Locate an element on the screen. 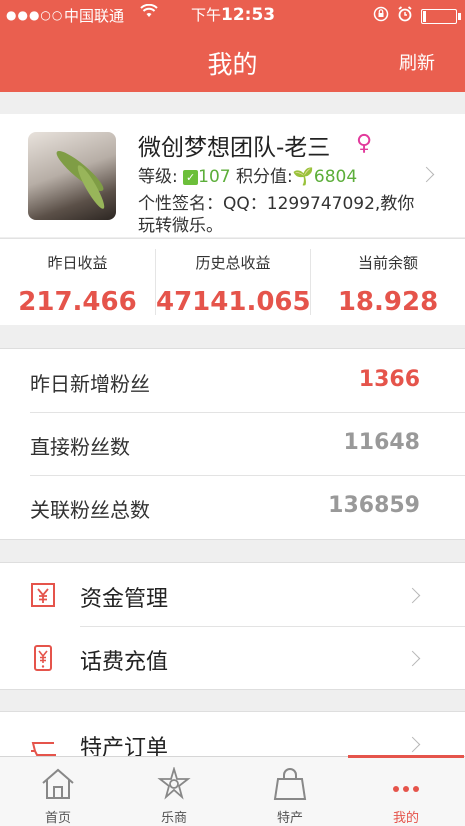  tab-home: 首页 is located at coordinates (58, 791).